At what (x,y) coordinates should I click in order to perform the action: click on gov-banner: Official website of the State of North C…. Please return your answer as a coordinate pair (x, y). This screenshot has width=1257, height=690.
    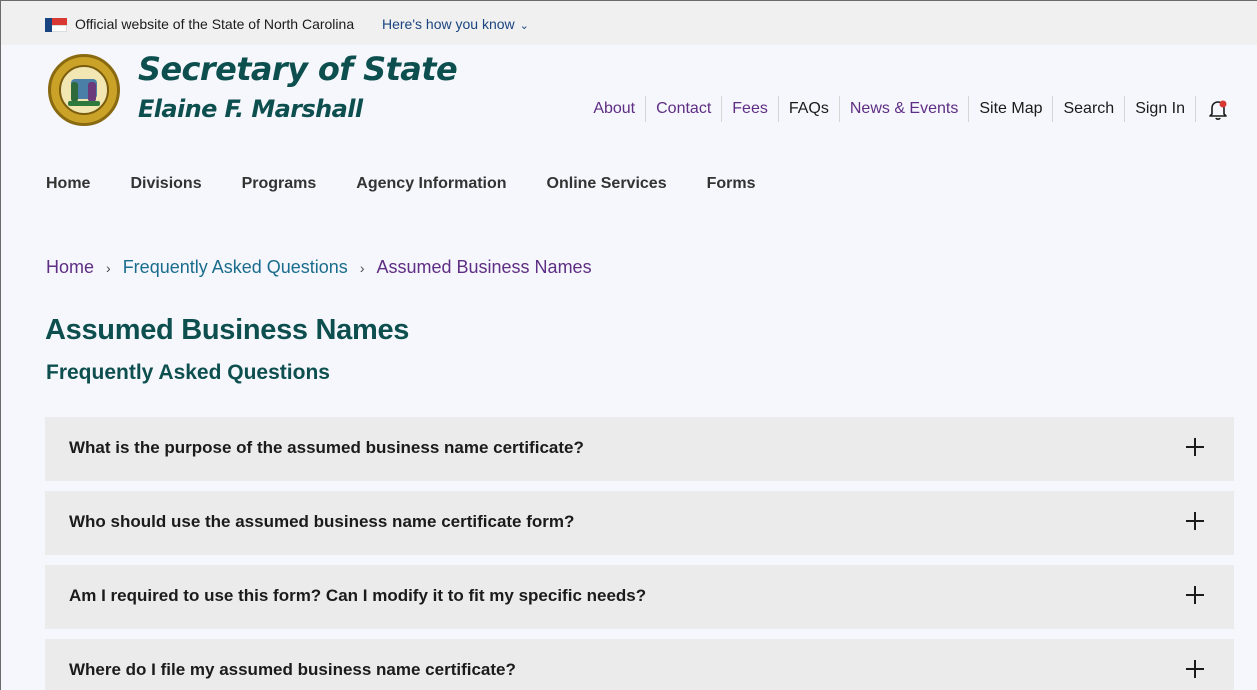
    Looking at the image, I should click on (629, 23).